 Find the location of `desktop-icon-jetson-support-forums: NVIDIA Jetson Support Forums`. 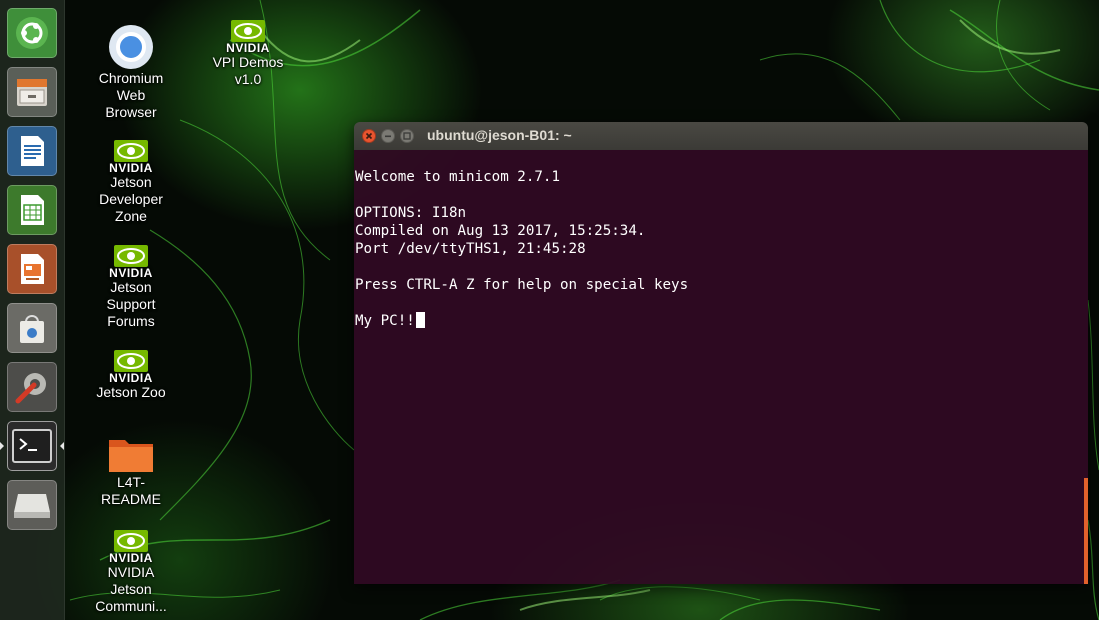

desktop-icon-jetson-support-forums: NVIDIA Jetson Support Forums is located at coordinates (131, 287).